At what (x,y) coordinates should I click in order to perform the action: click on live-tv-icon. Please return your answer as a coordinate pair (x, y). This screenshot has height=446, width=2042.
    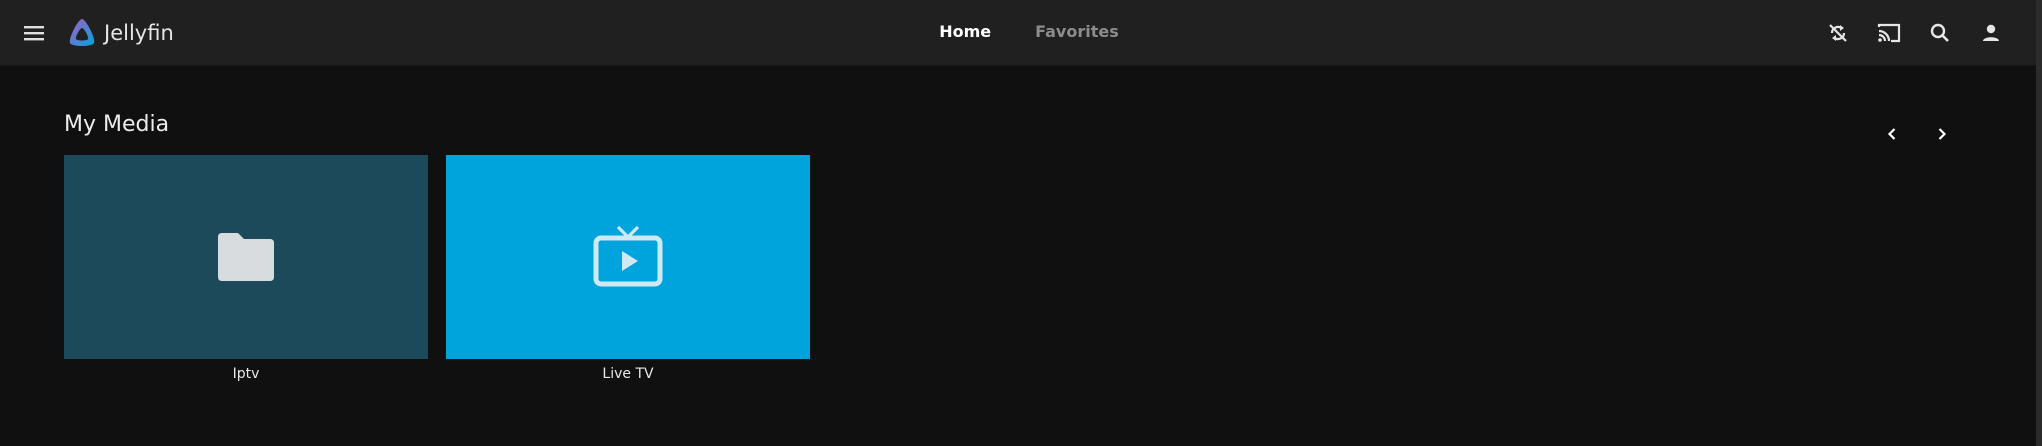
    Looking at the image, I should click on (628, 256).